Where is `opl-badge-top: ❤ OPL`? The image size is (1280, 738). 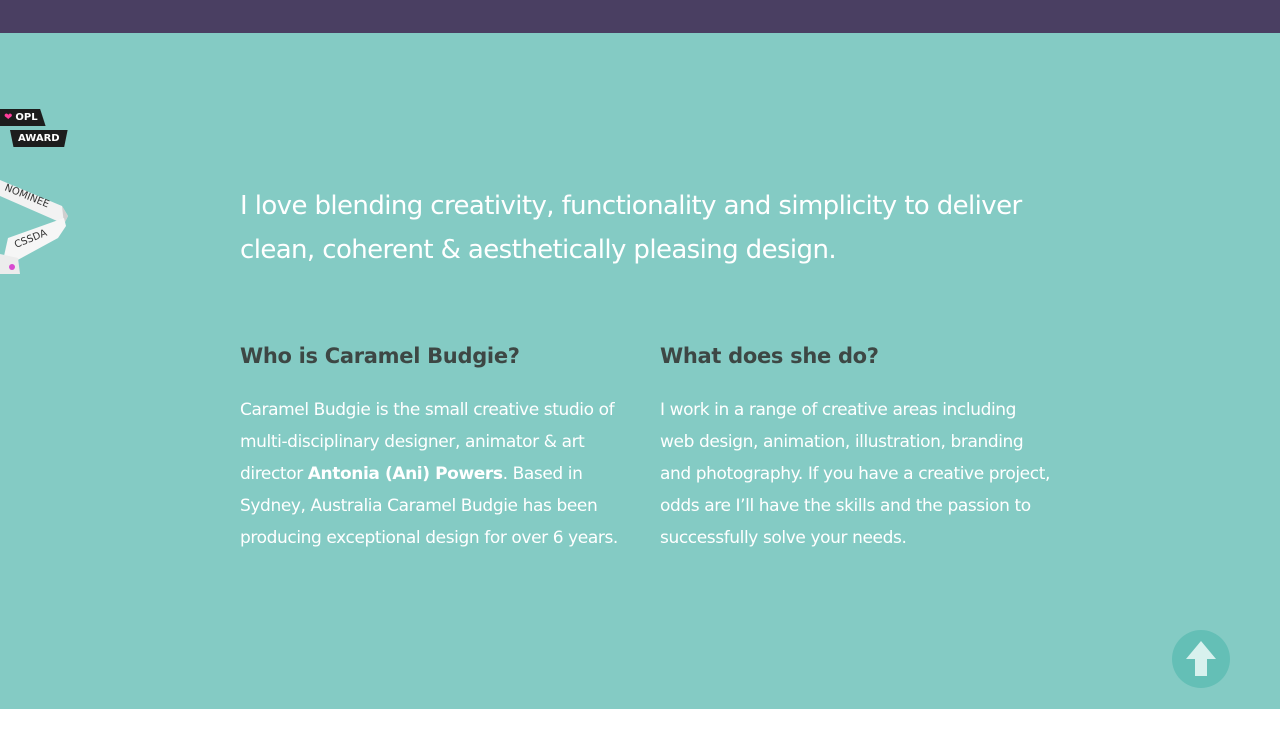
opl-badge-top: ❤ OPL is located at coordinates (23, 117).